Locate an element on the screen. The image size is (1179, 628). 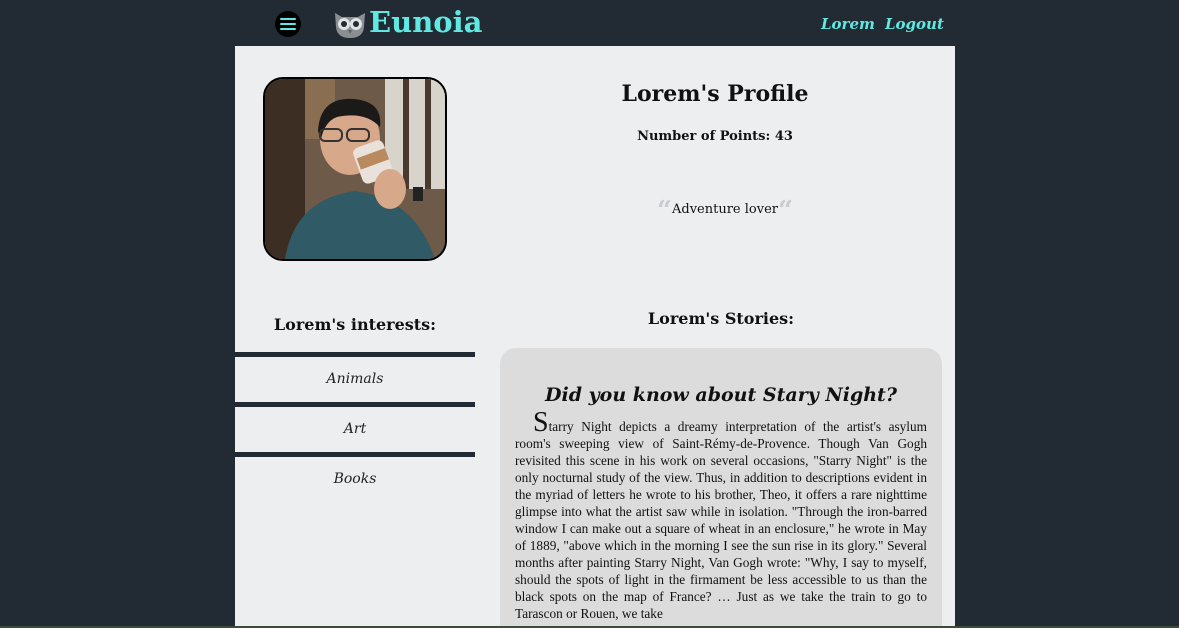
interest-item-animals: Animals is located at coordinates (355, 377).